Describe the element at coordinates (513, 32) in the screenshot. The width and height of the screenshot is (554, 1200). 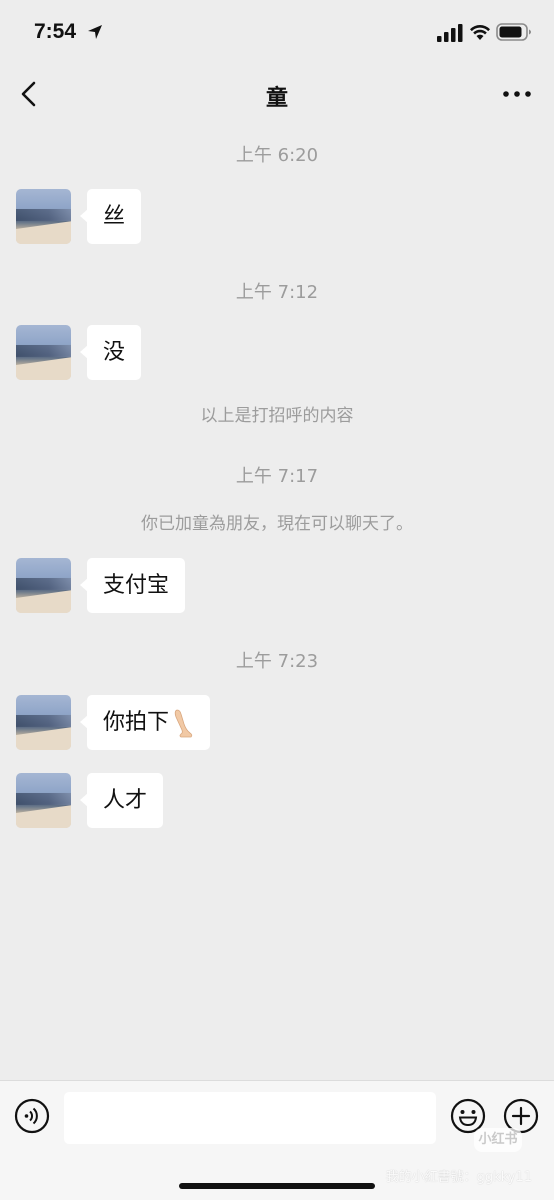
I see `battery-icon` at that location.